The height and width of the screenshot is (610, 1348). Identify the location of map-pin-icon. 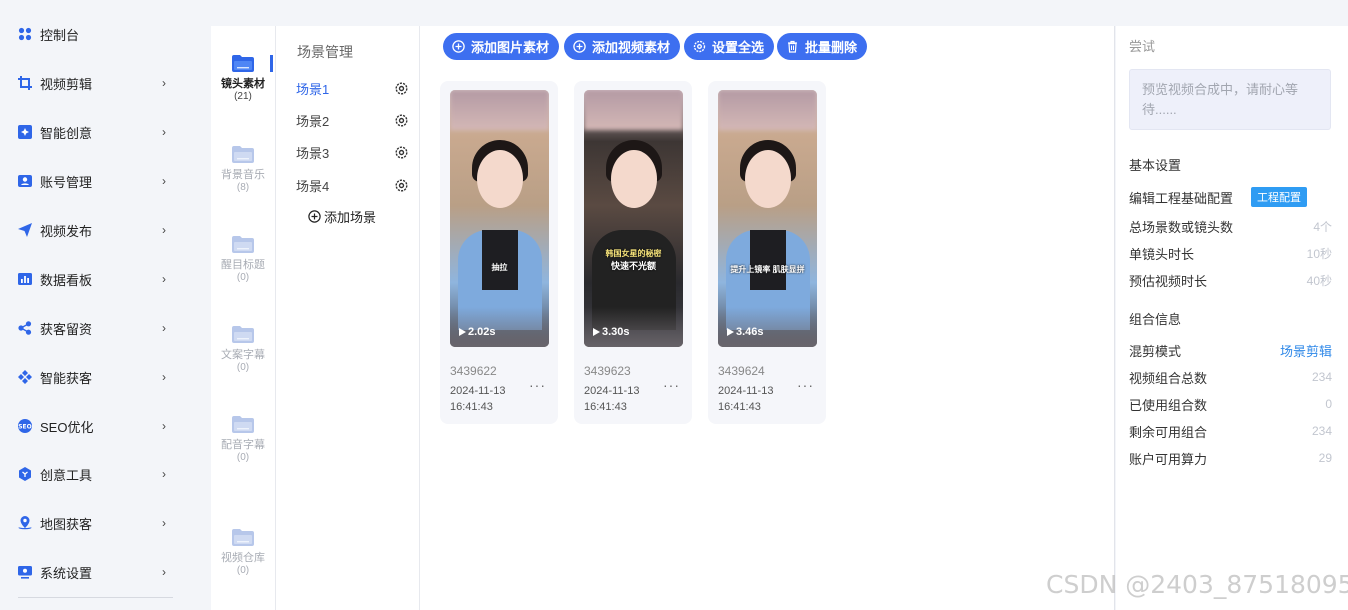
(25, 523).